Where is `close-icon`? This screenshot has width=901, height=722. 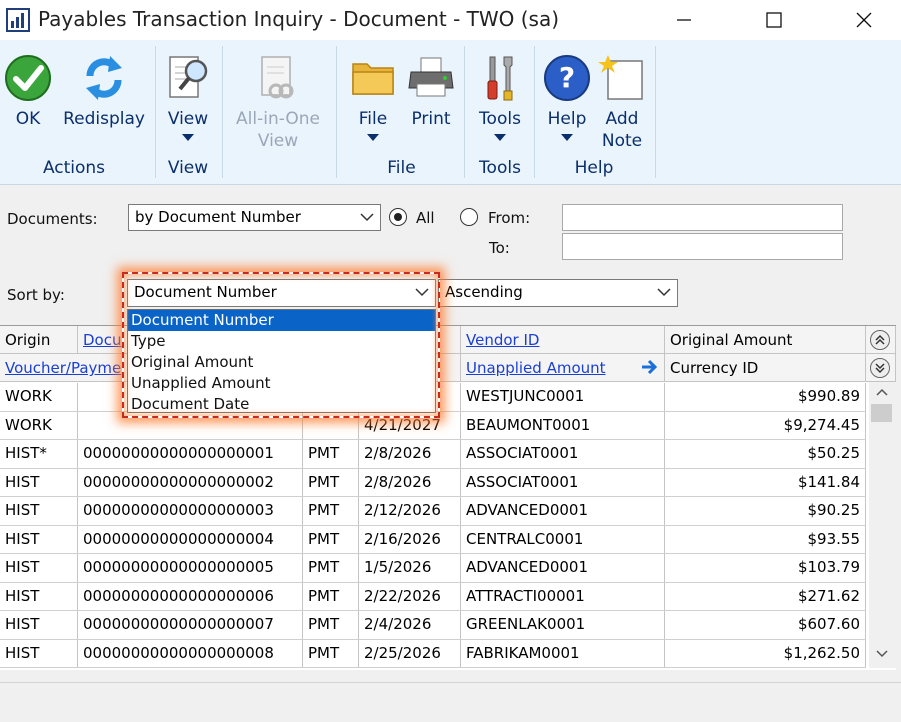 close-icon is located at coordinates (864, 20).